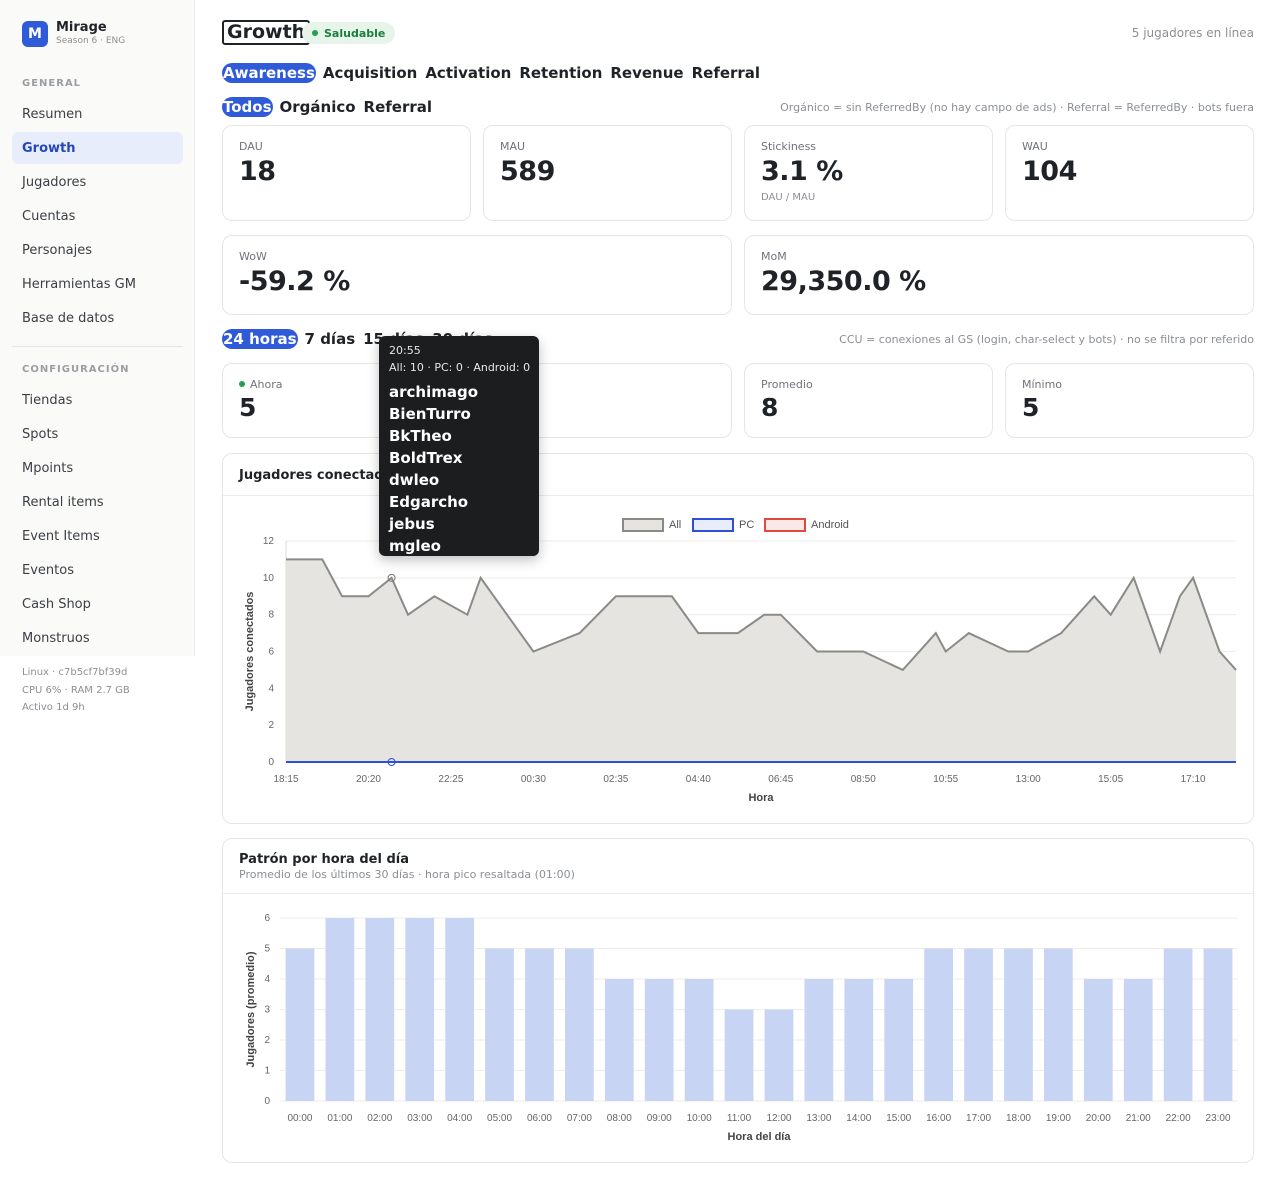 The image size is (1265, 1185). Describe the element at coordinates (579, 1118) in the screenshot. I see `x-tick-label: 07:00` at that location.